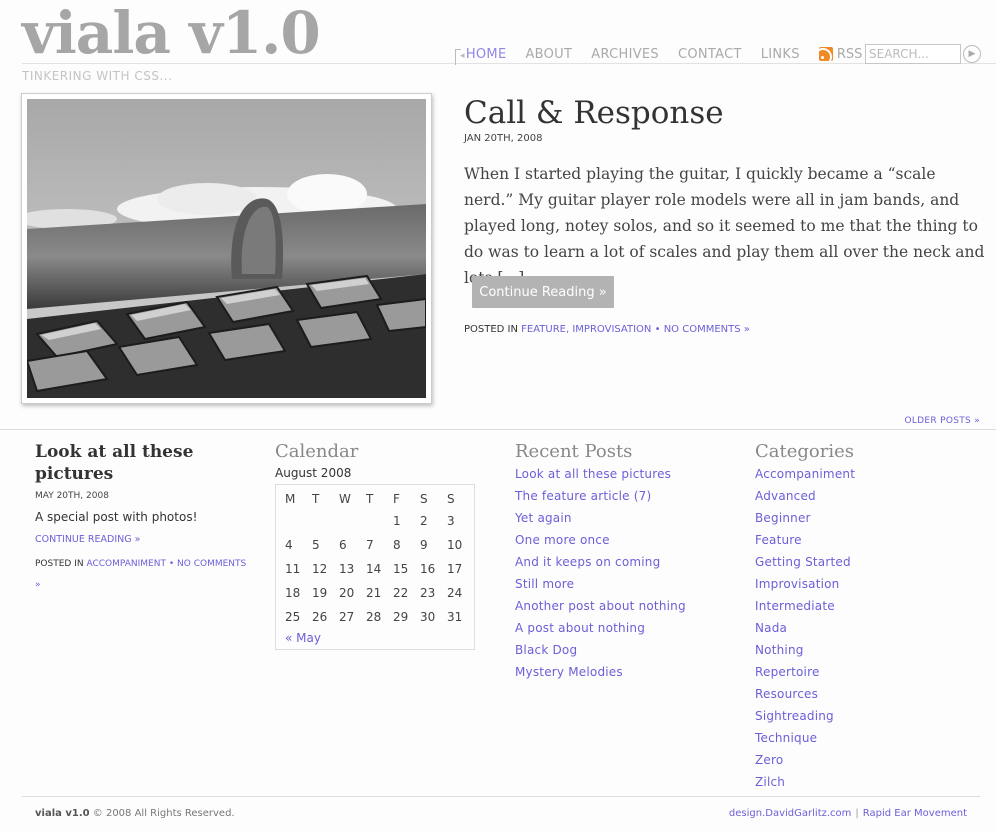 Image resolution: width=996 pixels, height=832 pixels. Describe the element at coordinates (840, 54) in the screenshot. I see `rss-link: RSS` at that location.